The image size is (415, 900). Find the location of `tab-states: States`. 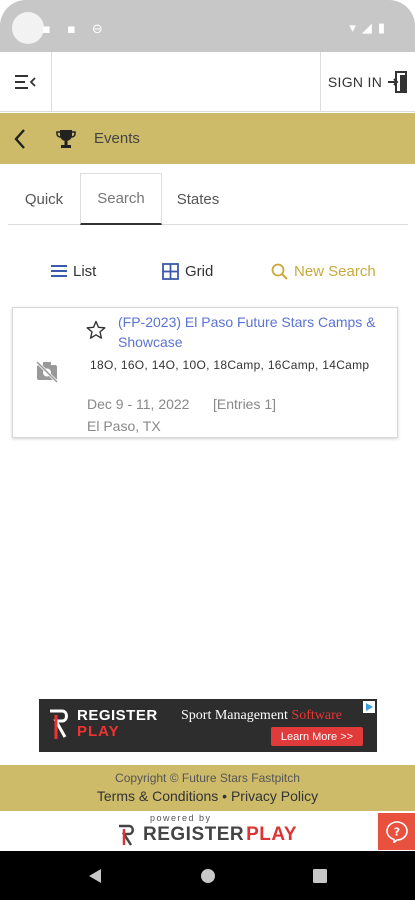

tab-states: States is located at coordinates (198, 199).